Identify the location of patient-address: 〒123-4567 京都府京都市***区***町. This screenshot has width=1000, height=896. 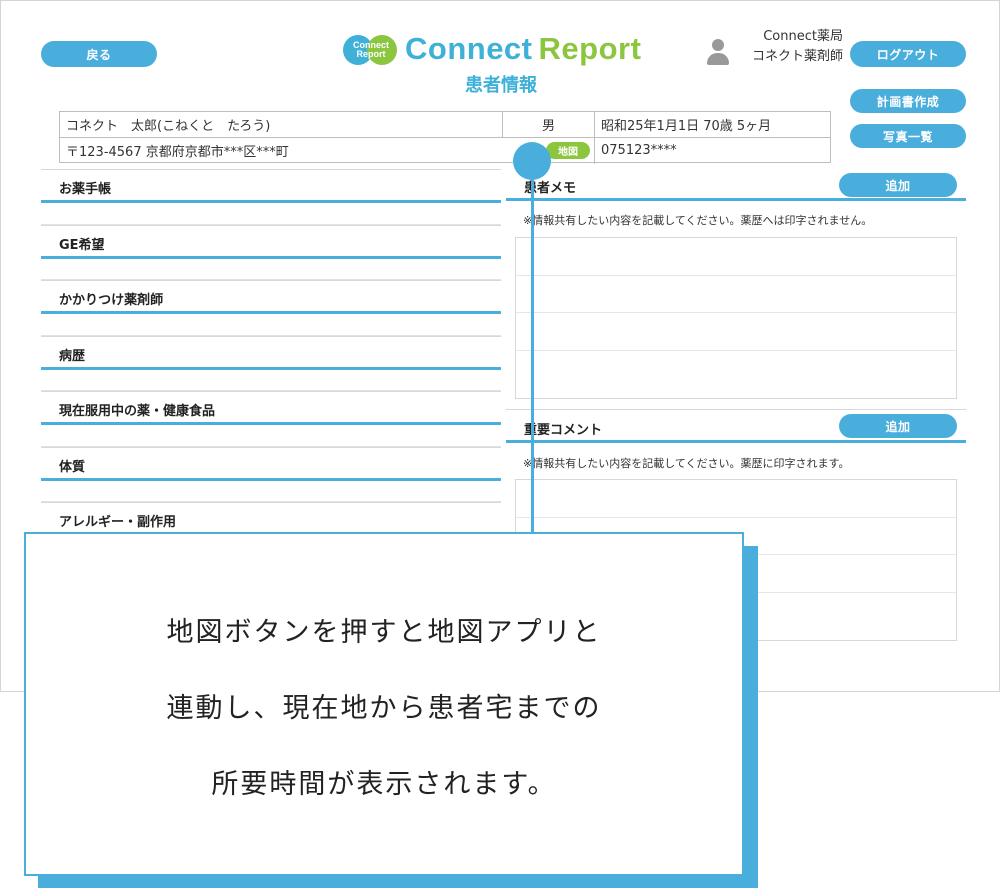
(177, 152).